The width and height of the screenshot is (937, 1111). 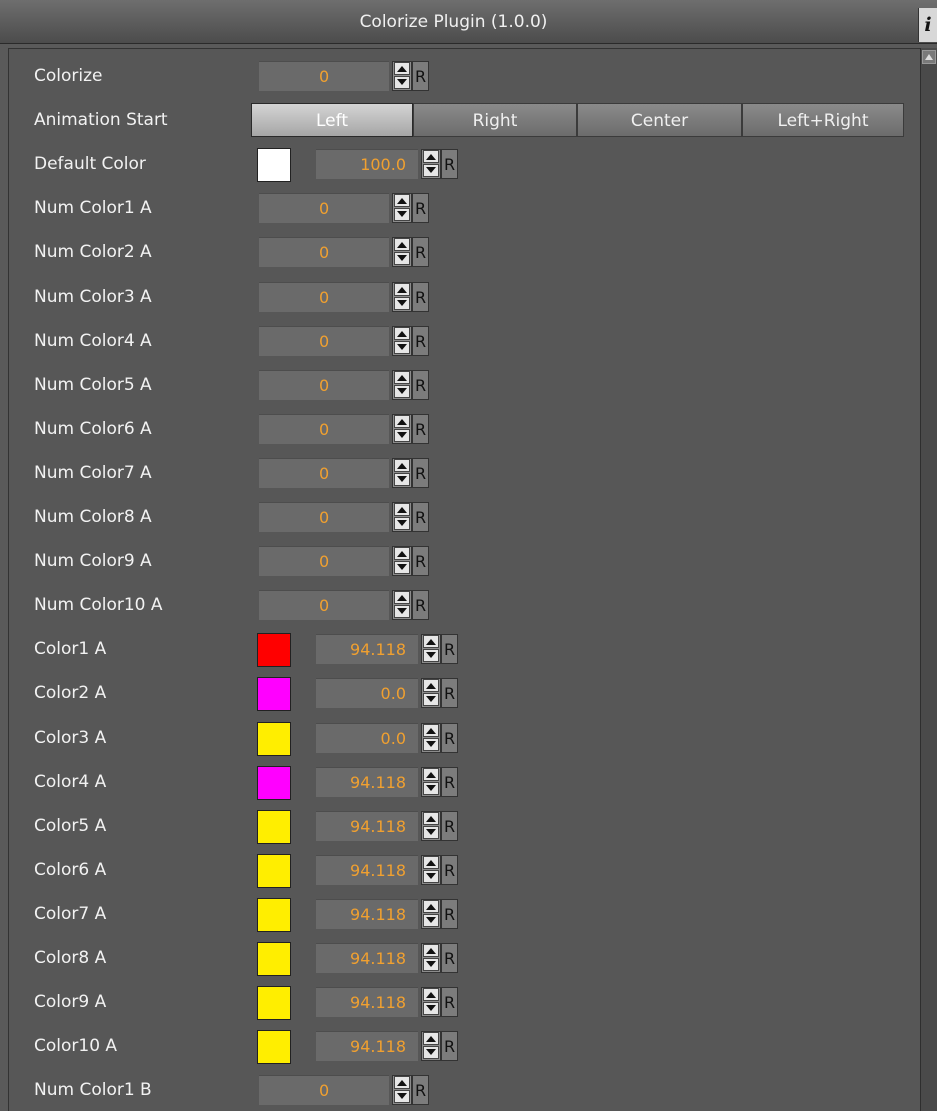 What do you see at coordinates (659, 120) in the screenshot?
I see `animation-start-option: Center` at bounding box center [659, 120].